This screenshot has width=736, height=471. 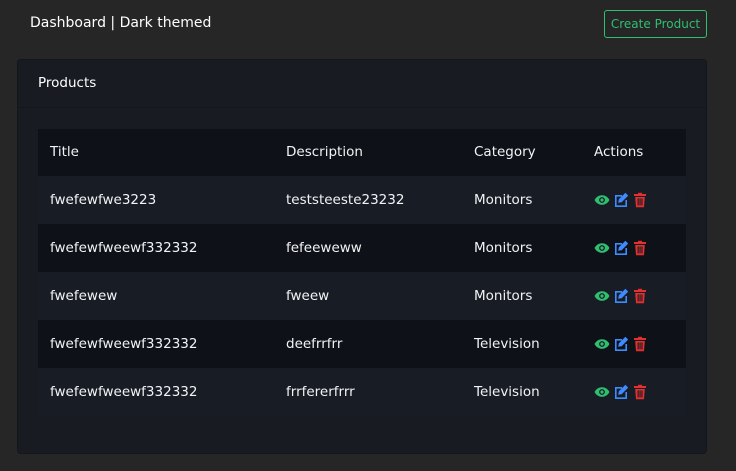 What do you see at coordinates (67, 83) in the screenshot?
I see `card-title: Products` at bounding box center [67, 83].